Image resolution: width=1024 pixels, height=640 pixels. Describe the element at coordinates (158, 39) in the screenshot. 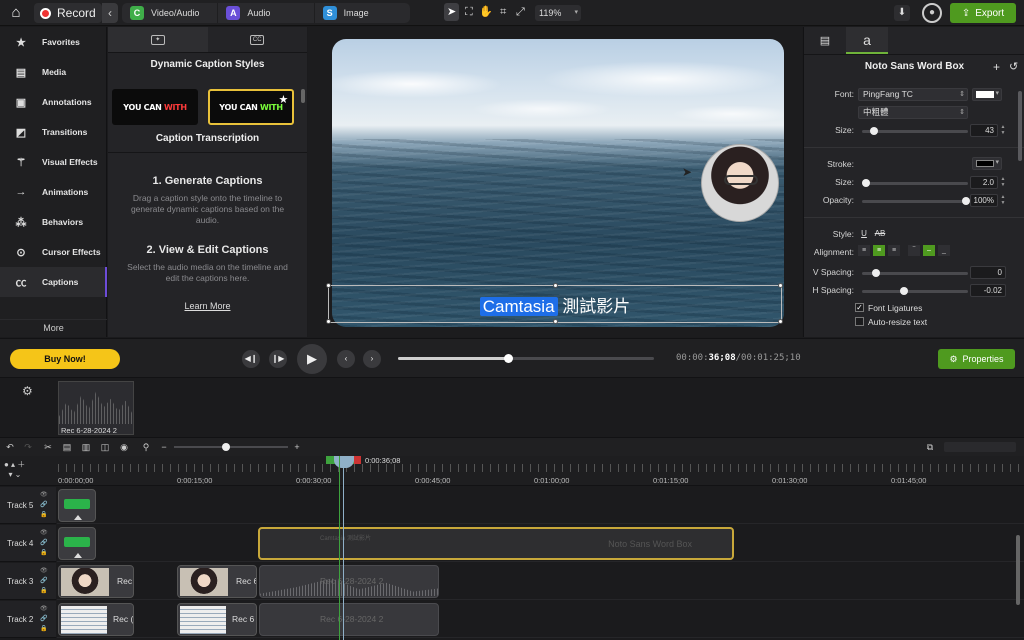

I see `tab-dynamic-captions: ✦` at that location.